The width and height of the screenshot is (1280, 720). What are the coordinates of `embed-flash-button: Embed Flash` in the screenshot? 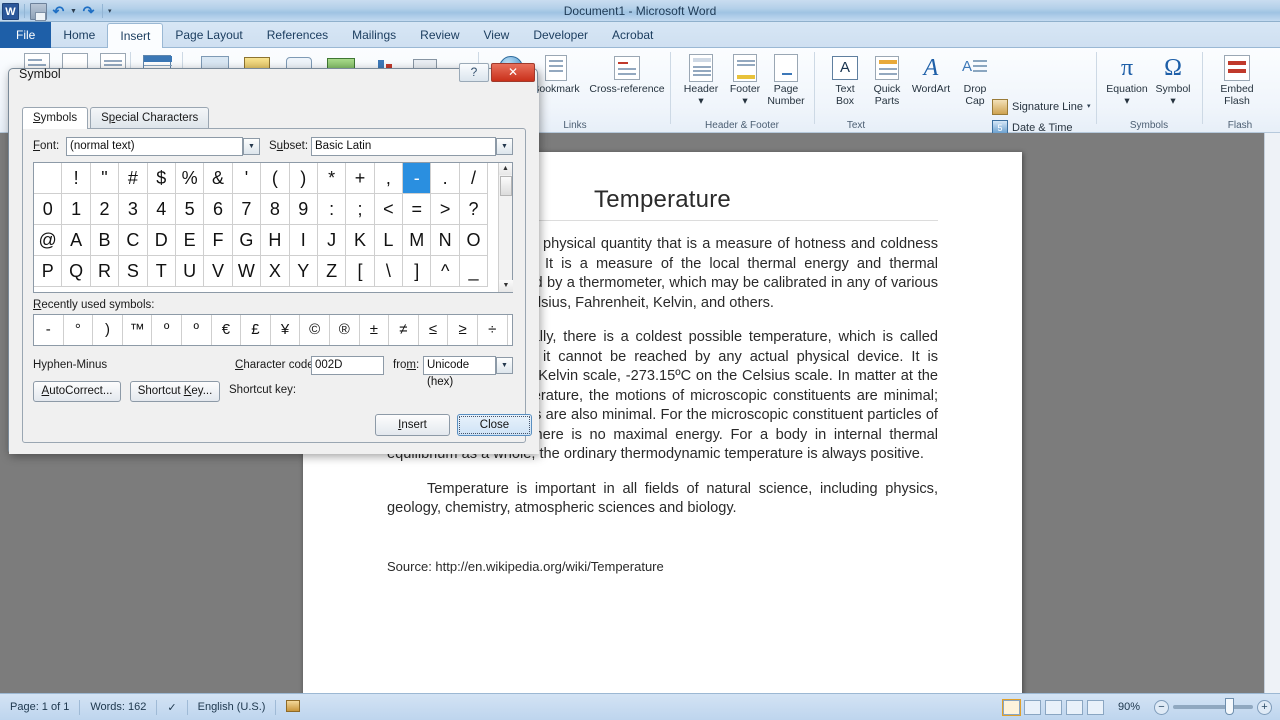 It's located at (1237, 79).